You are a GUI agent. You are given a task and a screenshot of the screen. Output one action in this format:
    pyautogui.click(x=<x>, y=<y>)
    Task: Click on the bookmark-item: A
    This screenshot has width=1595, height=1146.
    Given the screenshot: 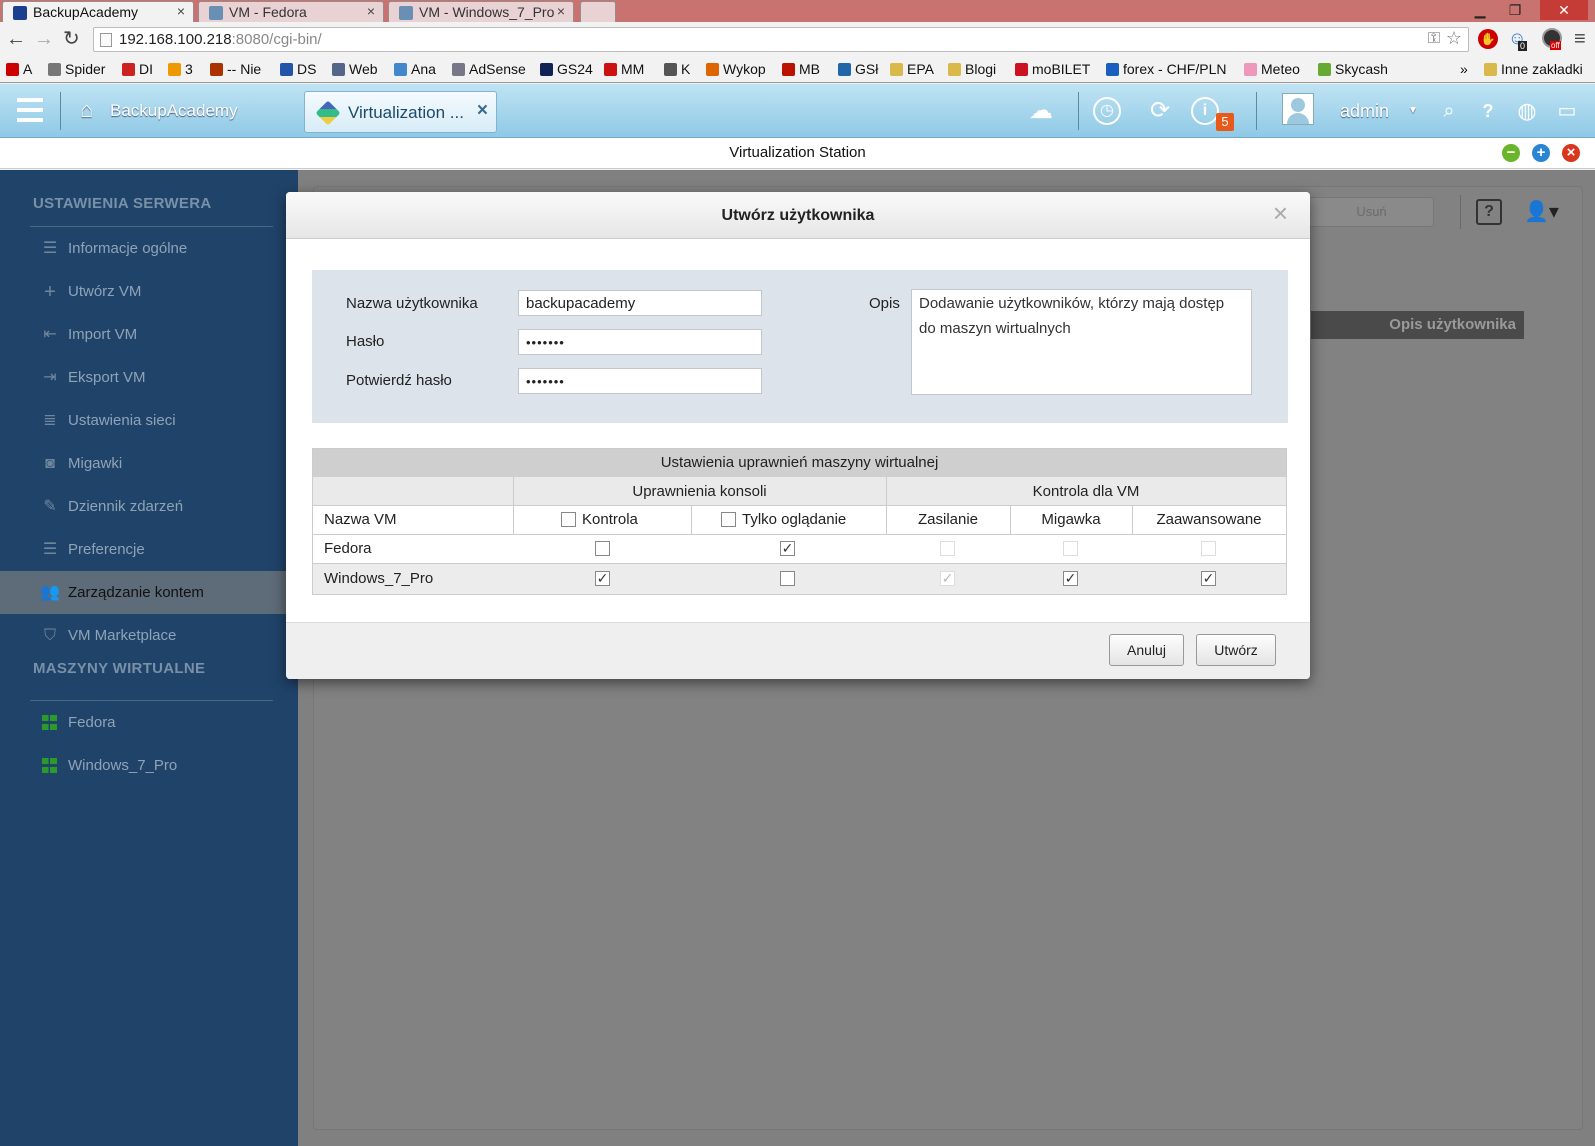 What is the action you would take?
    pyautogui.click(x=19, y=69)
    